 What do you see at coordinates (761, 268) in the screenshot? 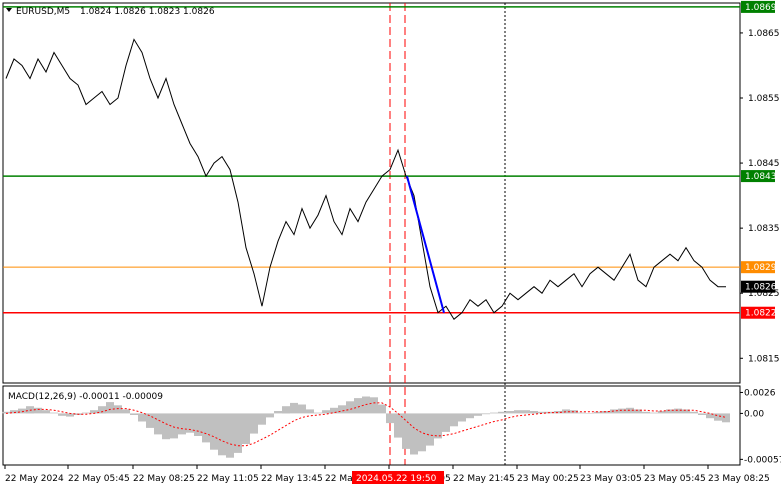
I see `level-tag-label-2: 1.0829` at bounding box center [761, 268].